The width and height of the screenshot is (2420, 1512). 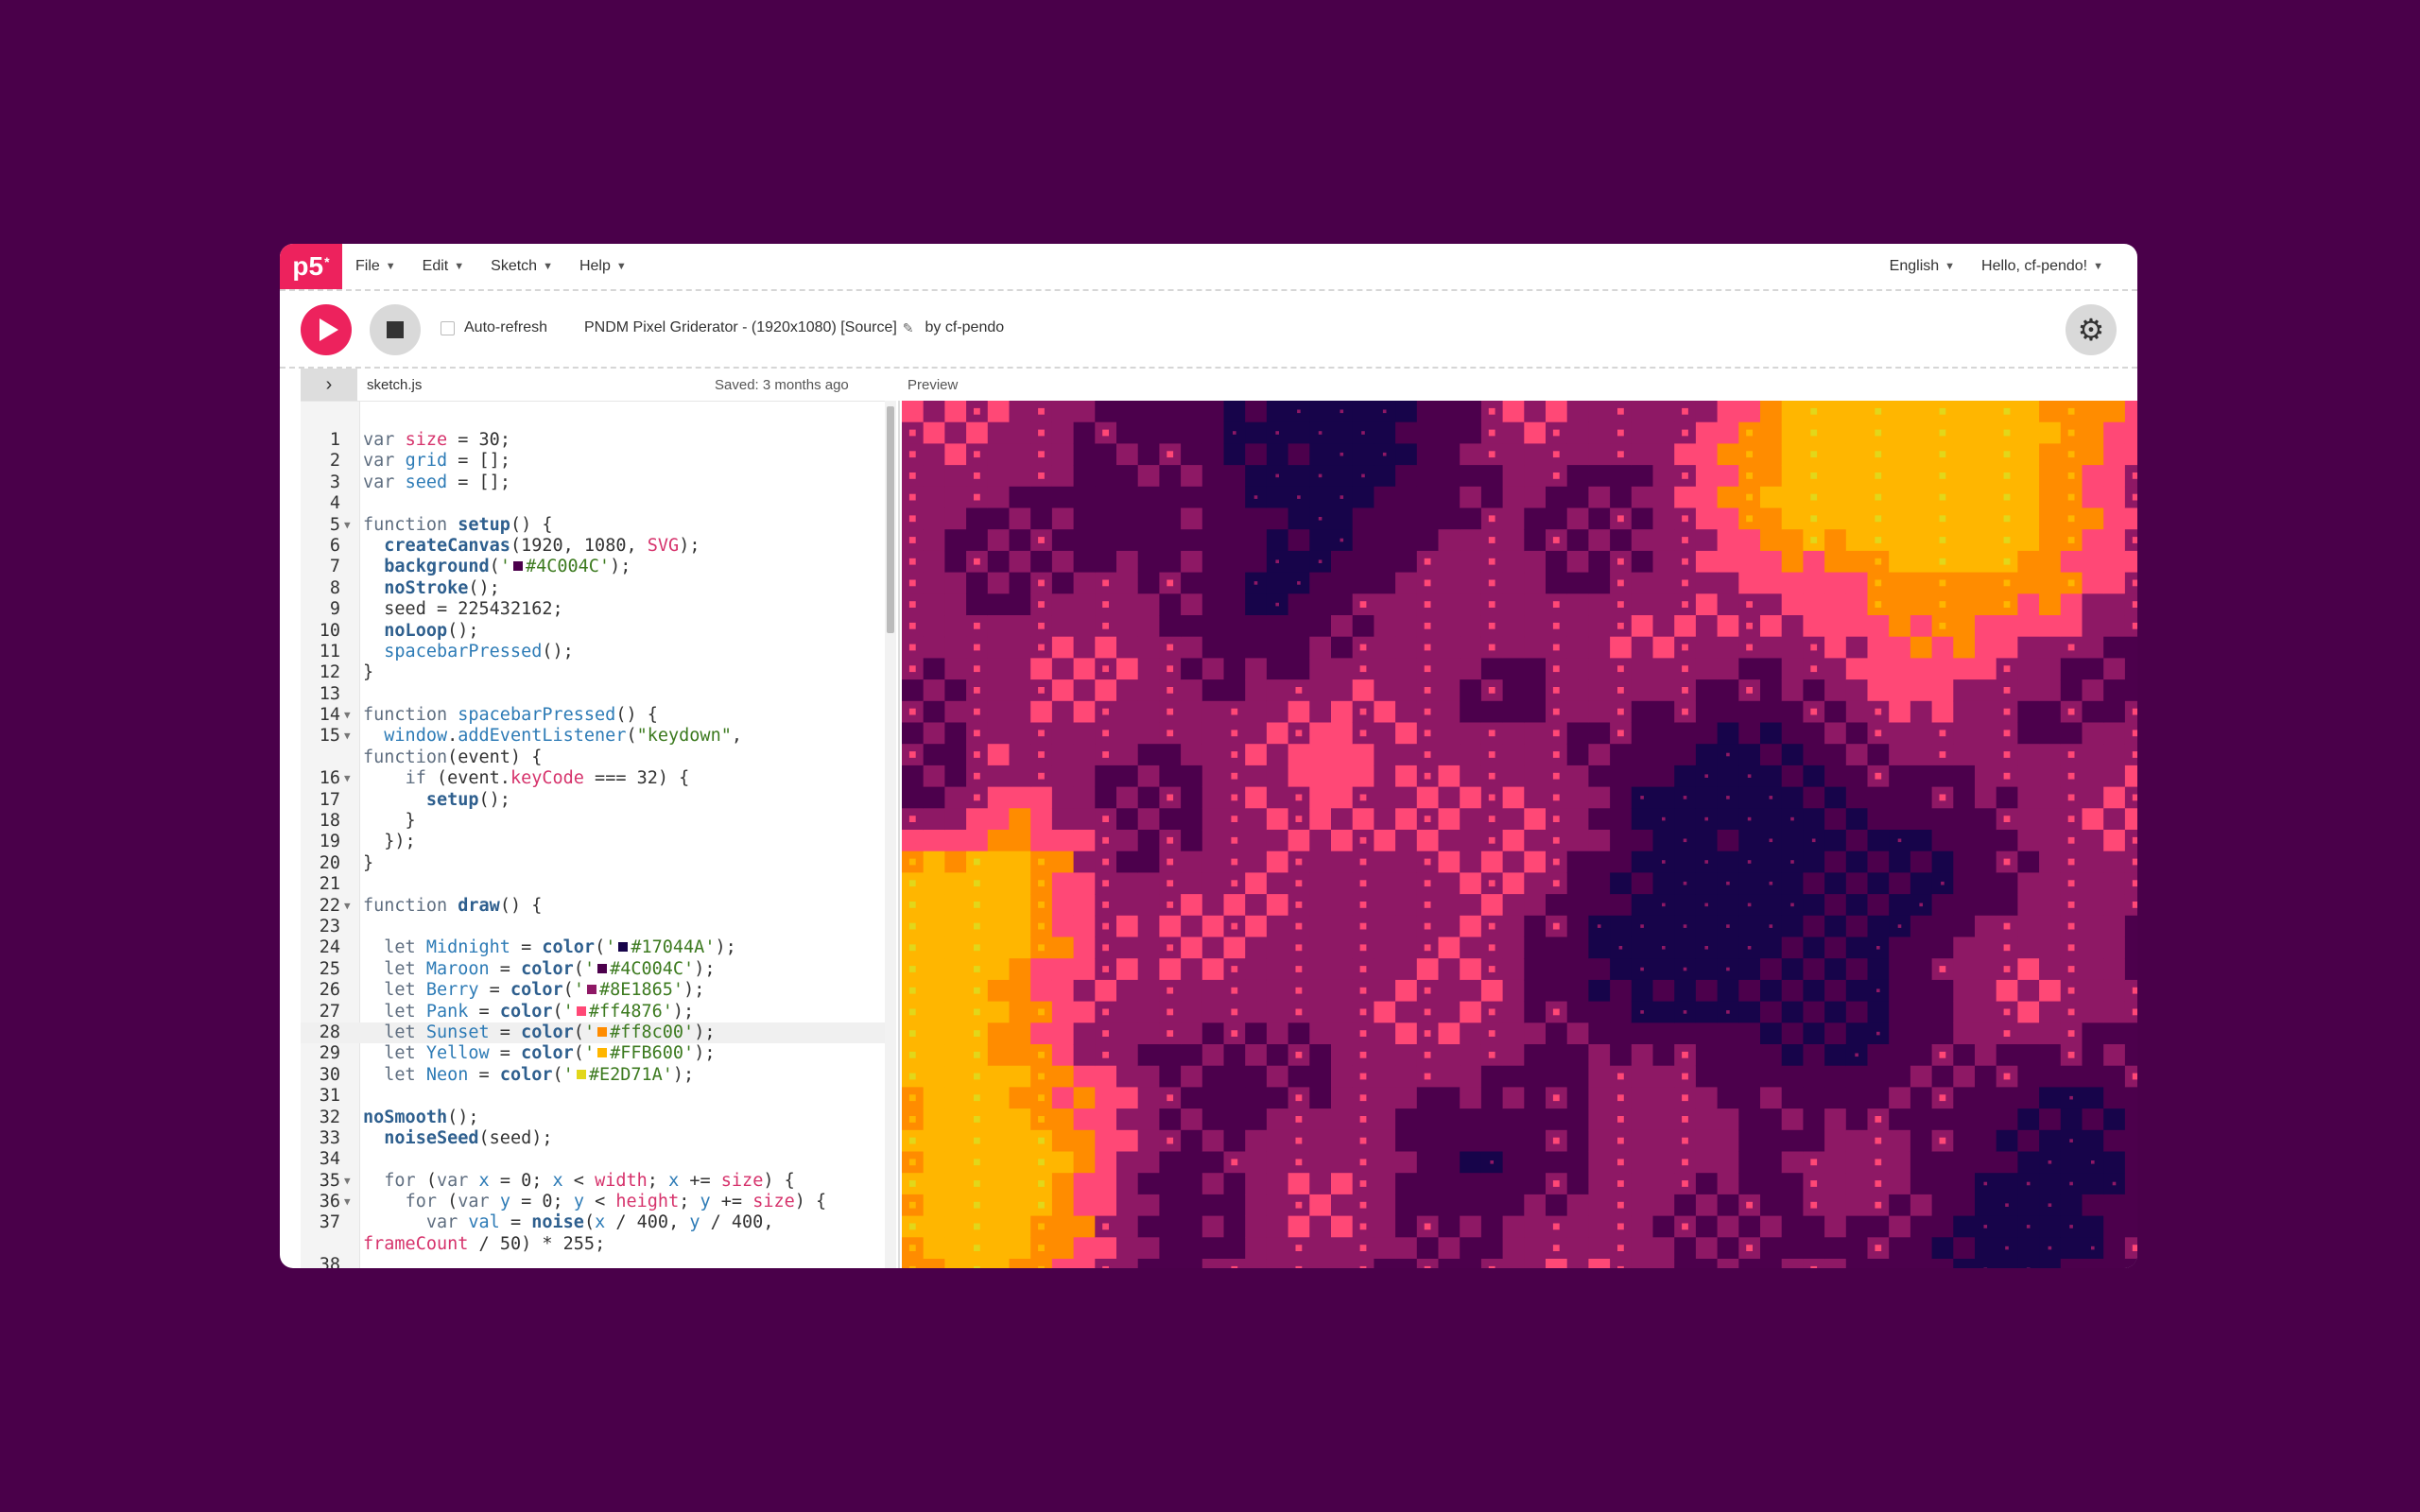 What do you see at coordinates (603, 266) in the screenshot?
I see `menu-help: Help ▼` at bounding box center [603, 266].